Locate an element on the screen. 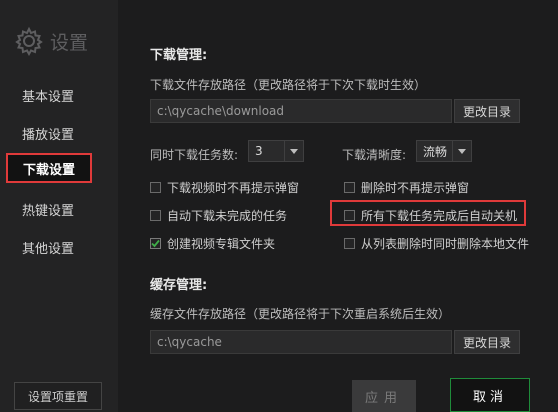 This screenshot has height=412, width=558. delete-local-file-checkbox: 从列表删除时同时删除本地文件 is located at coordinates (436, 243).